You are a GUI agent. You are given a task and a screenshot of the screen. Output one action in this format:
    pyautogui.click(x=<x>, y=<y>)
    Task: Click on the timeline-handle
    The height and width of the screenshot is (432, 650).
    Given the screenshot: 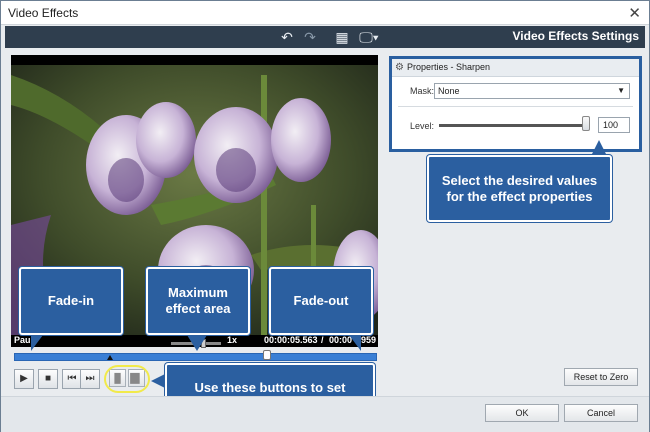 What is the action you would take?
    pyautogui.click(x=267, y=355)
    